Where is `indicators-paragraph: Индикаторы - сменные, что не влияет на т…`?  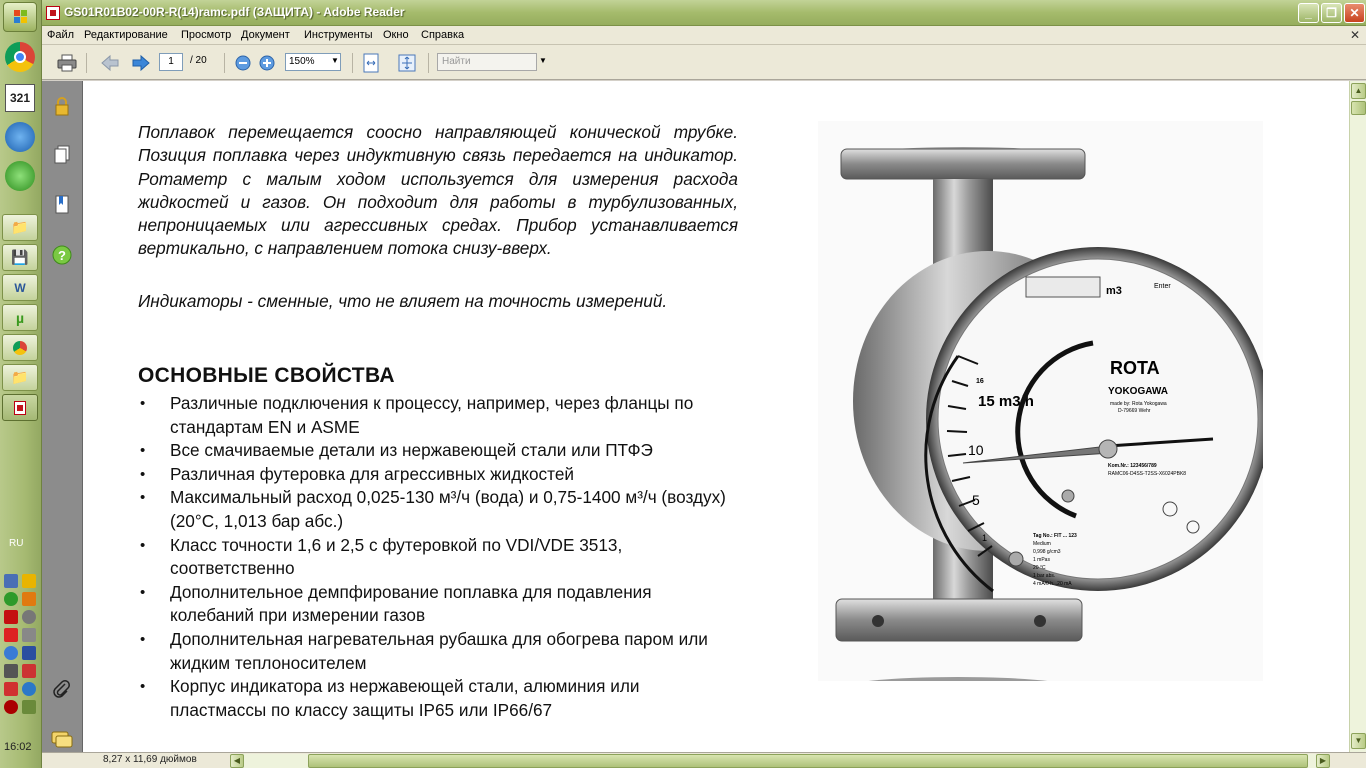
indicators-paragraph: Индикаторы - сменные, что не влияет на т… is located at coordinates (403, 301).